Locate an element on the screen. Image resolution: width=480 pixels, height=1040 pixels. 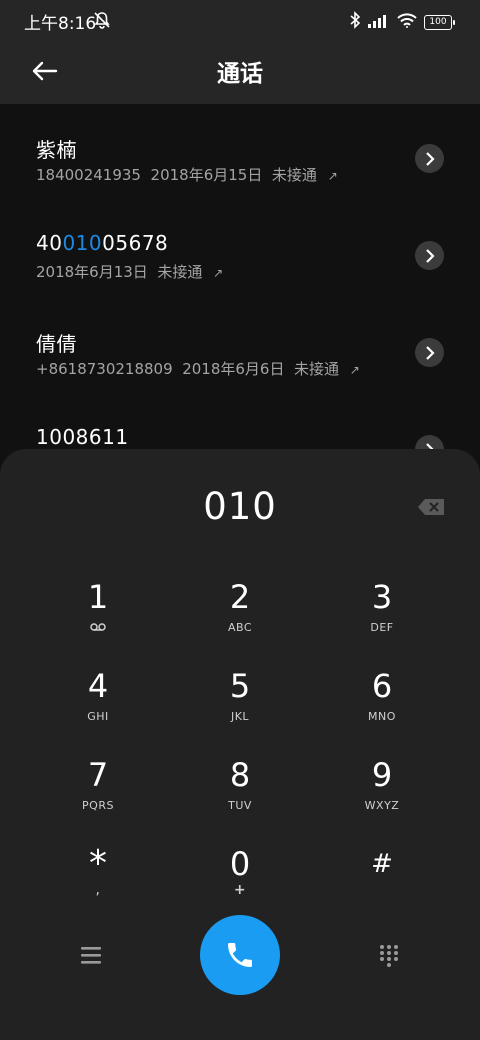
key-digit: 0 is located at coordinates (240, 864).